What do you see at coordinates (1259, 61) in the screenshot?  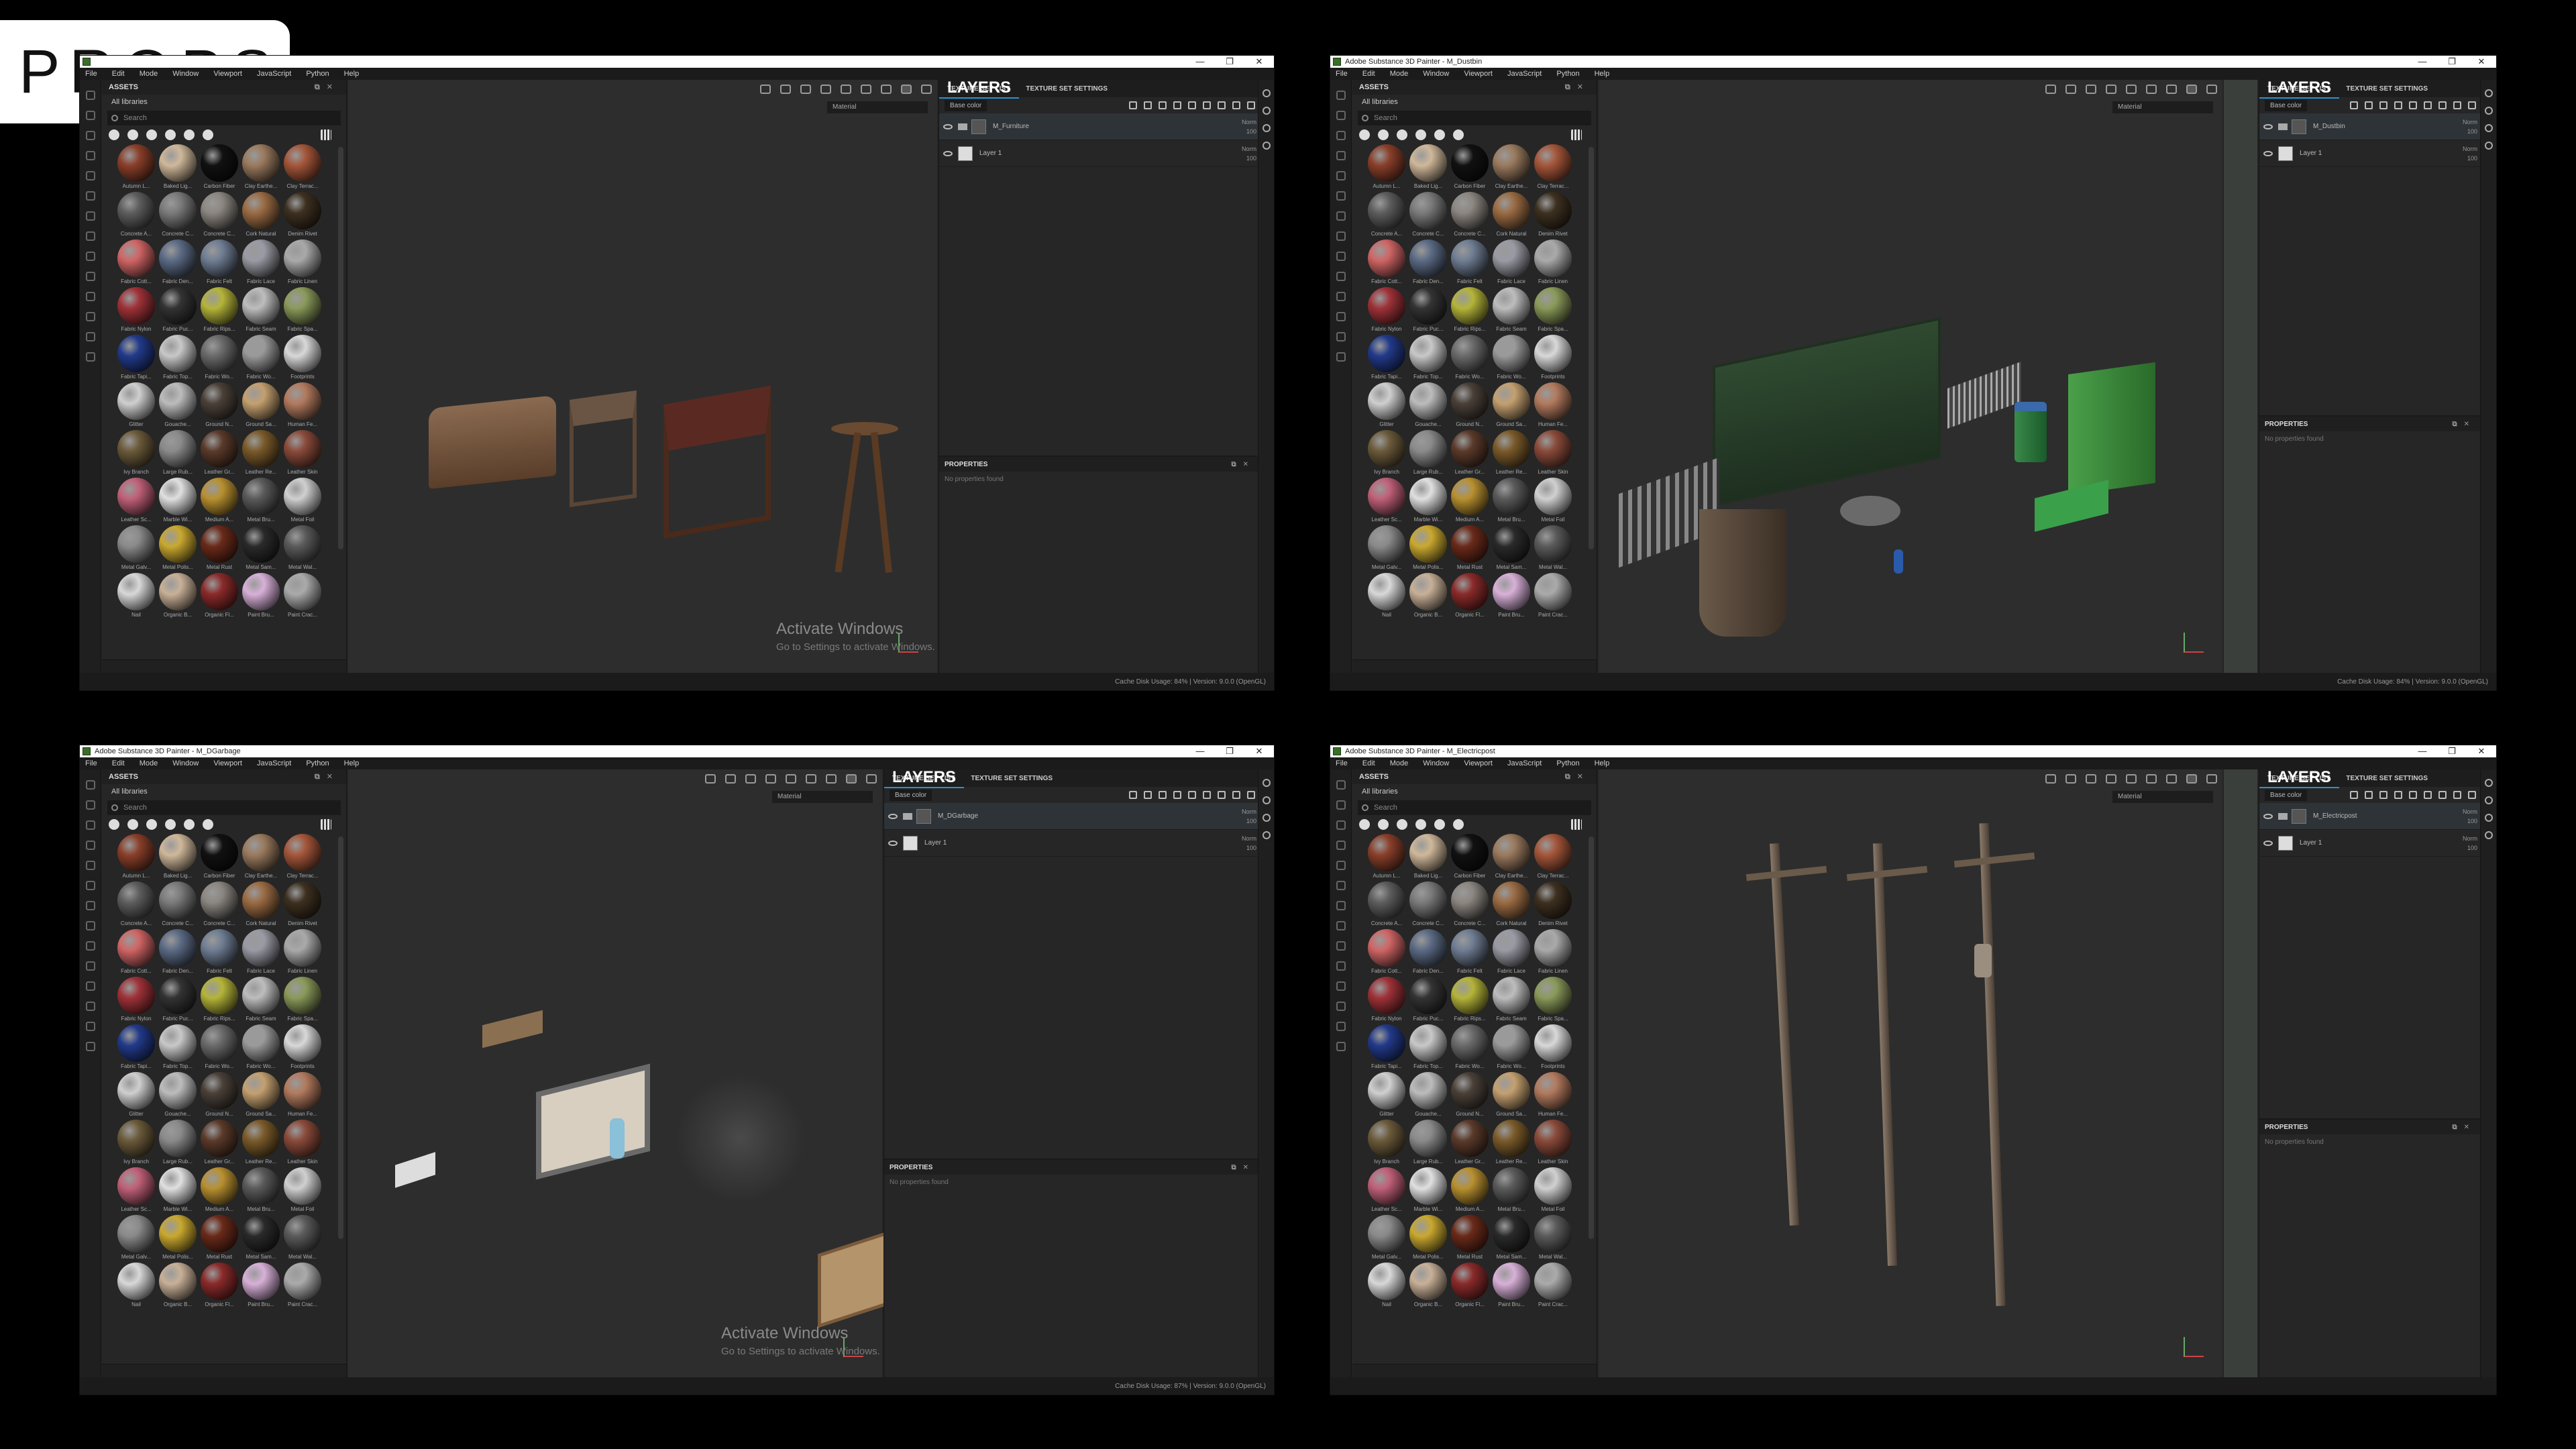 I see `window-control-2: ✕` at bounding box center [1259, 61].